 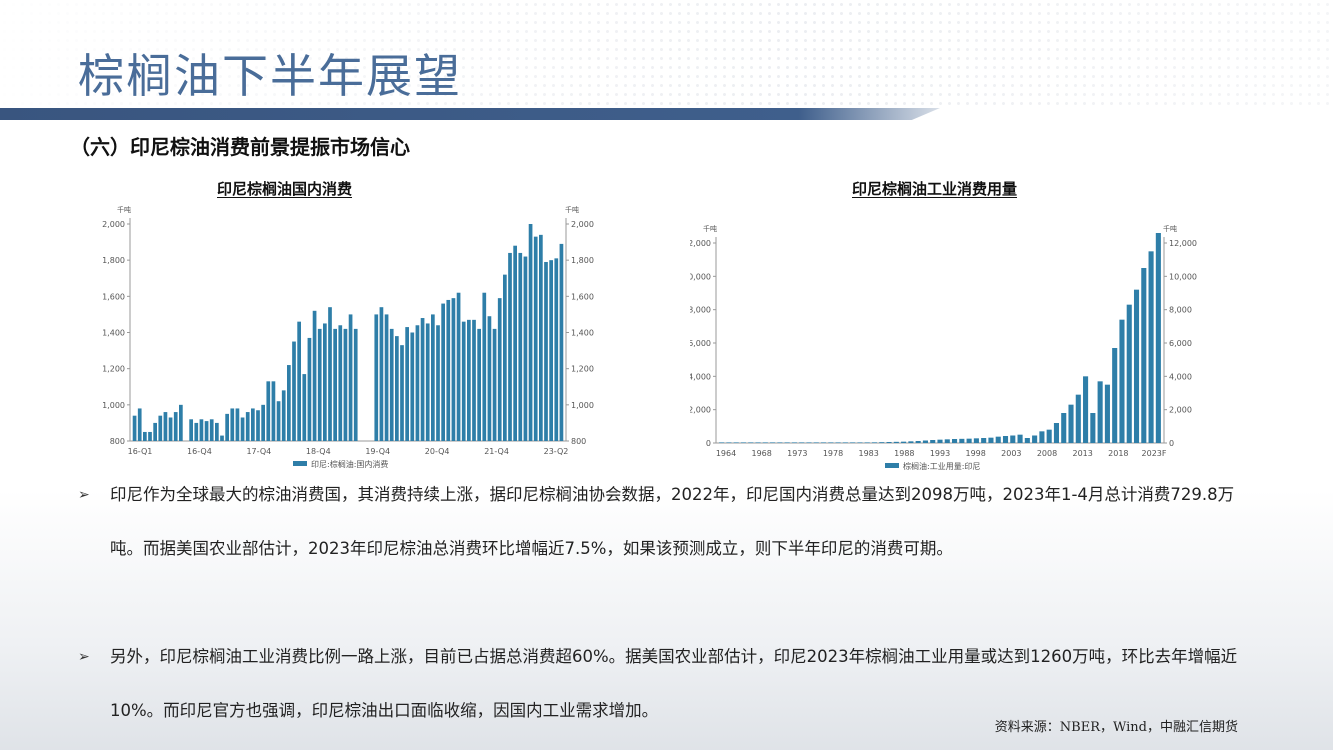 I want to click on x-tick-label: 1998, so click(x=975, y=453).